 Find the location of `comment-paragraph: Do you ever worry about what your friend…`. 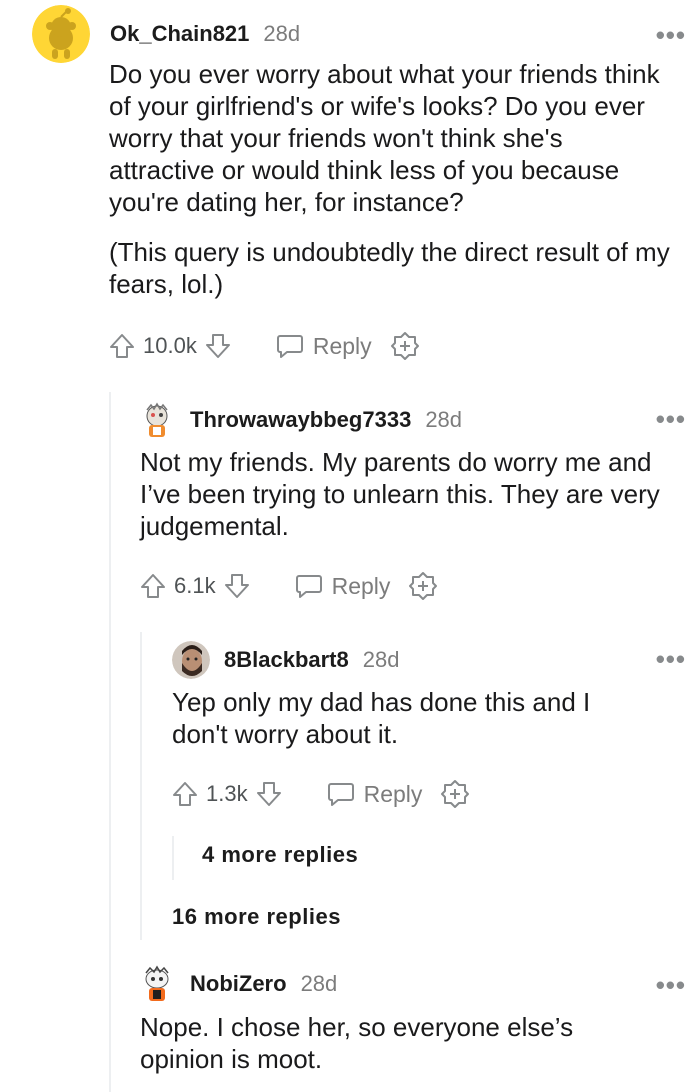

comment-paragraph: Do you ever worry about what your friend… is located at coordinates (384, 138).